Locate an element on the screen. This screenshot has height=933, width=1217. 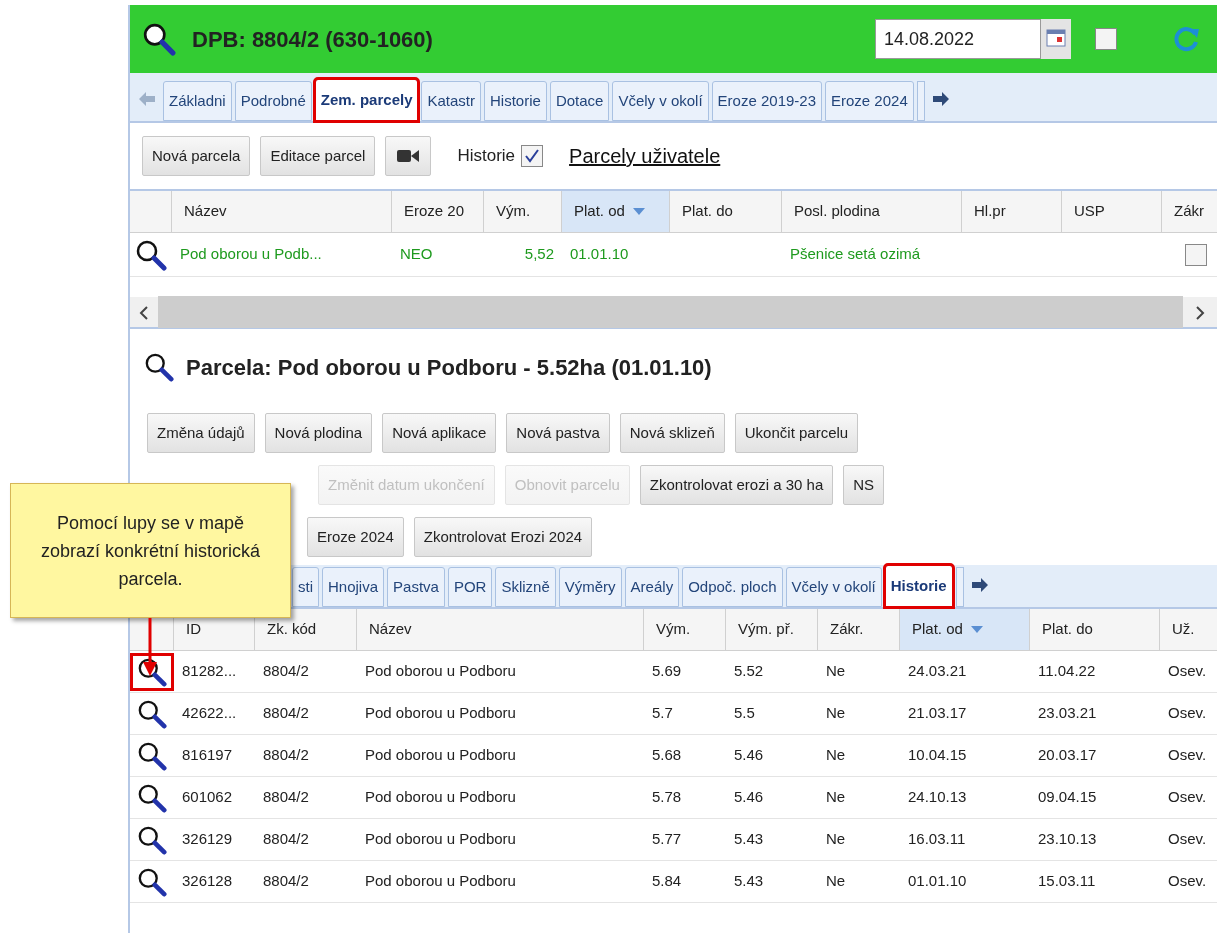
tab: Sklizně is located at coordinates (525, 587).